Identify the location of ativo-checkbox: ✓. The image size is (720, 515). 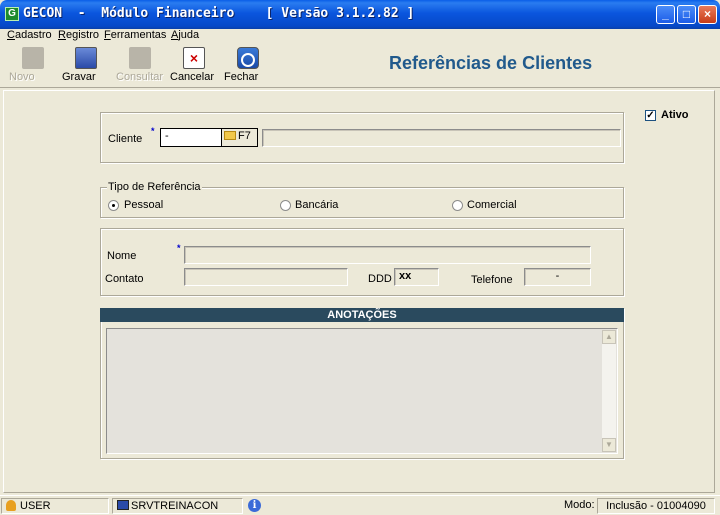
(650, 115).